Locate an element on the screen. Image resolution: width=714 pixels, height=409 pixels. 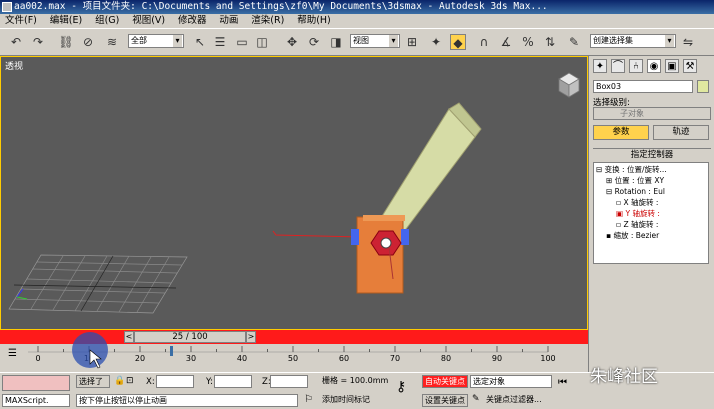
grid-size: 栅格 = 100.0mm is located at coordinates (355, 380).